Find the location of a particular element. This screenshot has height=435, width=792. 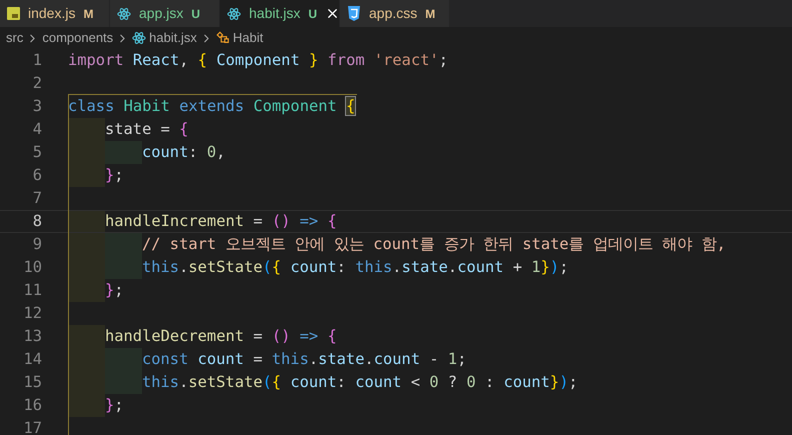

editor-tab: app.css M is located at coordinates (395, 13).